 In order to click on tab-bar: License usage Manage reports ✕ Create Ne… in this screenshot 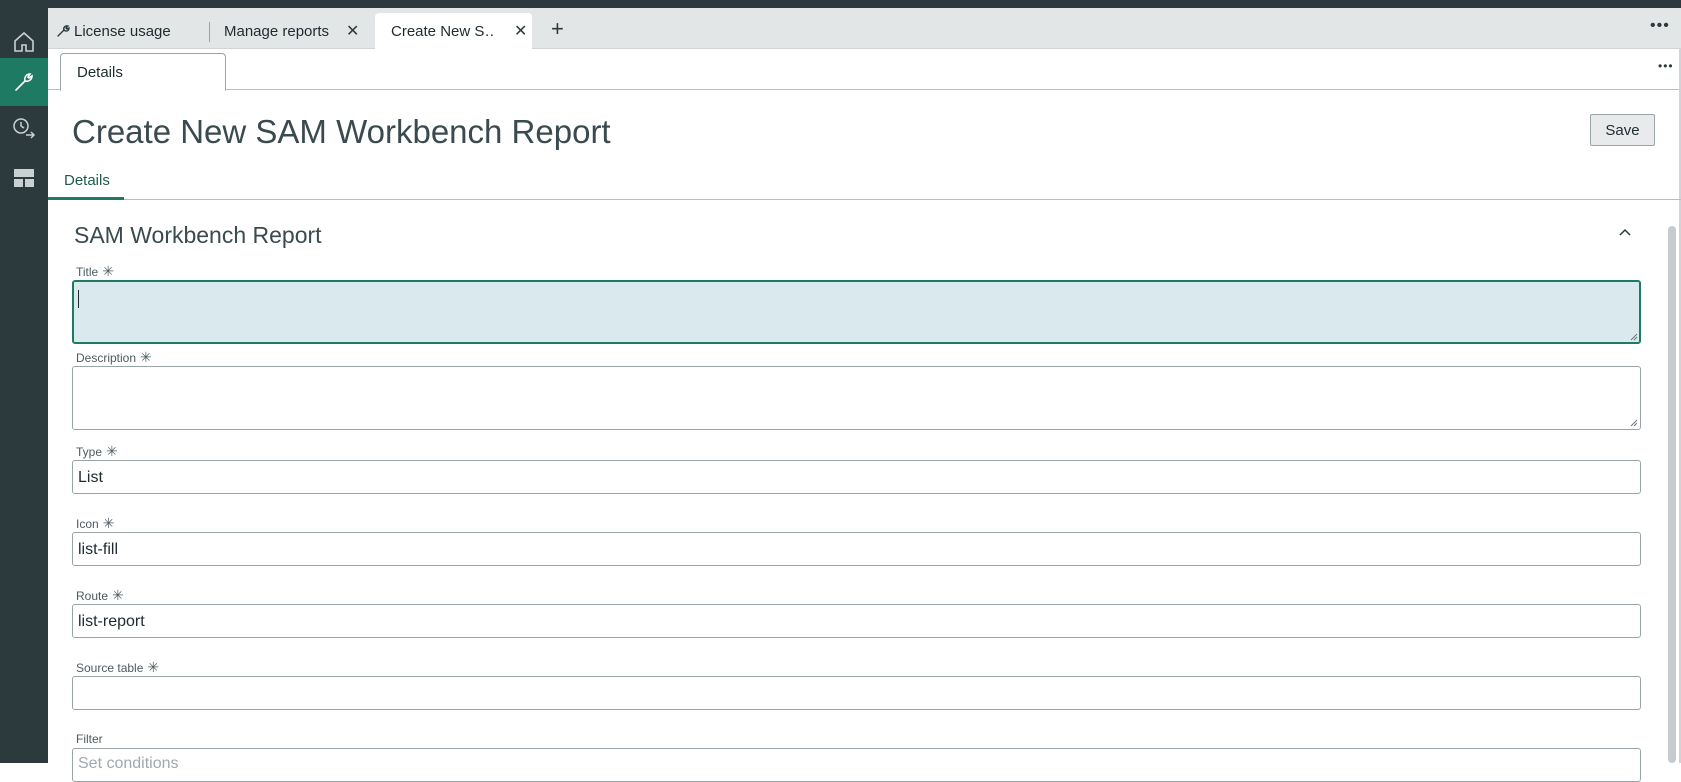, I will do `click(864, 28)`.